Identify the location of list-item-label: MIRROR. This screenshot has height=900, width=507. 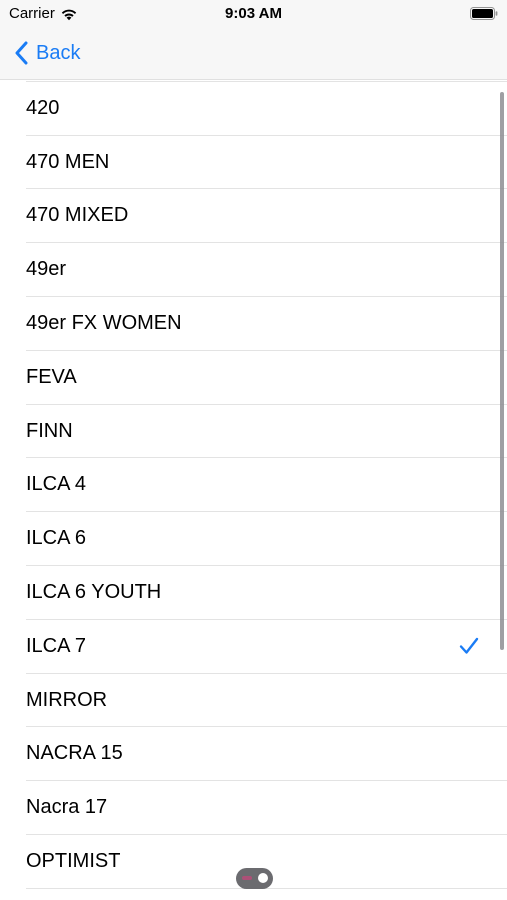
(67, 699).